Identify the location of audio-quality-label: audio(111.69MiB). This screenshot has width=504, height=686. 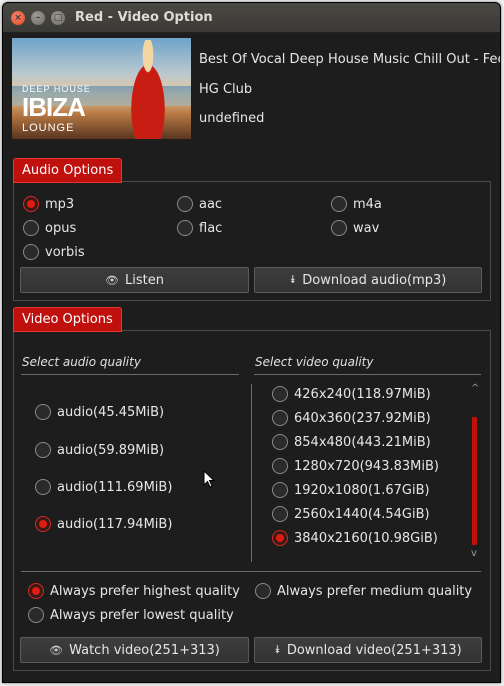
(115, 487).